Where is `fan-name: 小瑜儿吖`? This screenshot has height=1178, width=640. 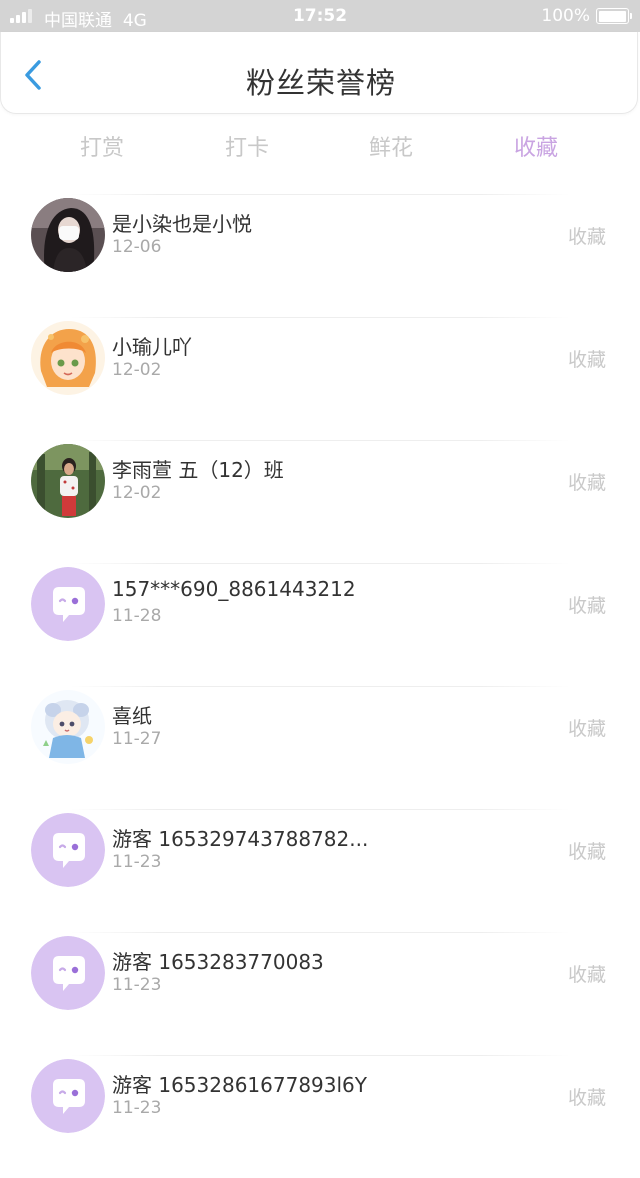 fan-name: 小瑜儿吖 is located at coordinates (152, 347).